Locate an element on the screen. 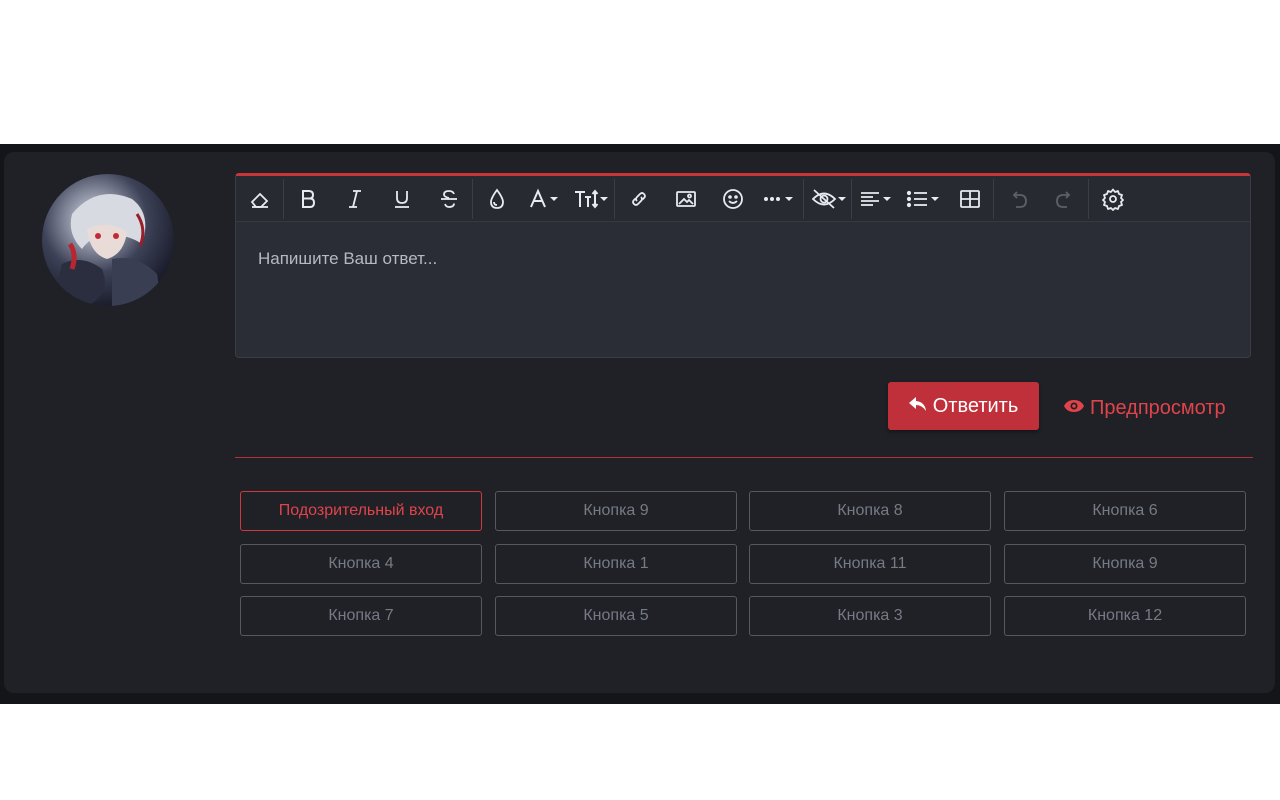 Image resolution: width=1280 pixels, height=800 pixels. insert-link-icon is located at coordinates (638, 198).